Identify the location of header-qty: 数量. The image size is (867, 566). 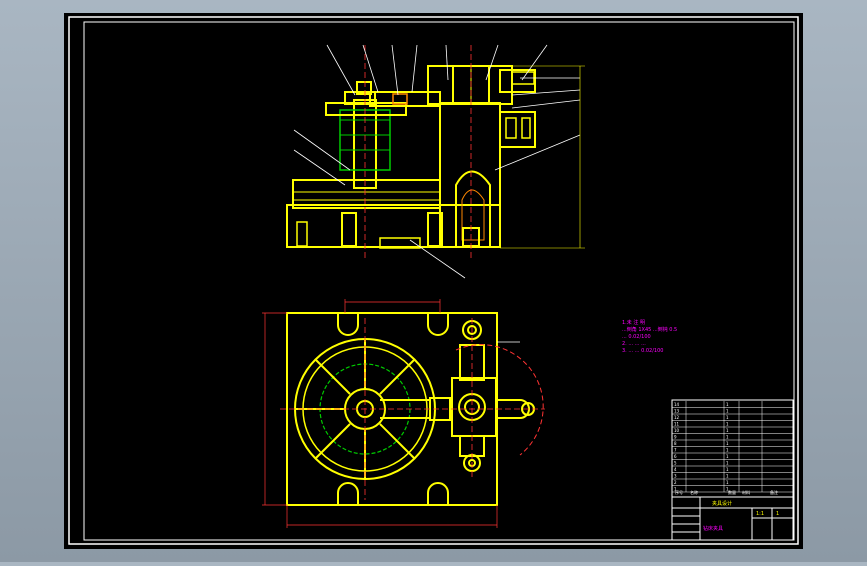
(732, 492).